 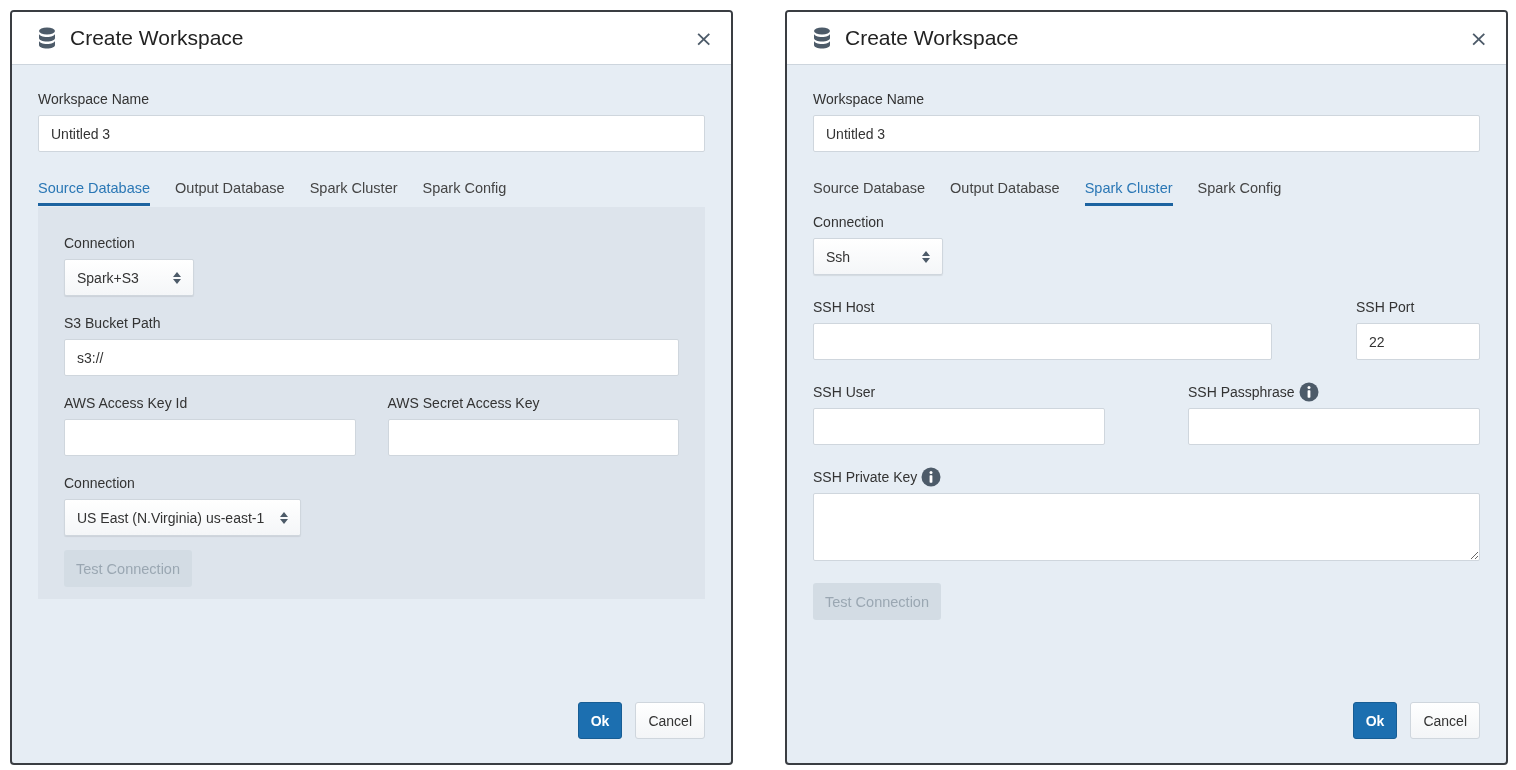 What do you see at coordinates (1418, 341) in the screenshot?
I see `text-field: 22` at bounding box center [1418, 341].